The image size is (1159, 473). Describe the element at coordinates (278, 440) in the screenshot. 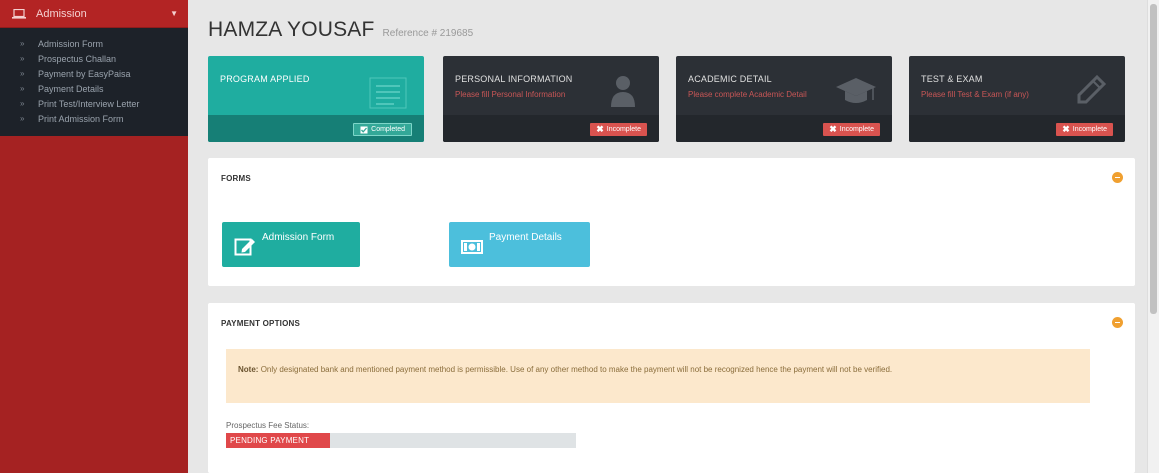

I see `pending-payment-badge: PENDING PAYMENT` at that location.